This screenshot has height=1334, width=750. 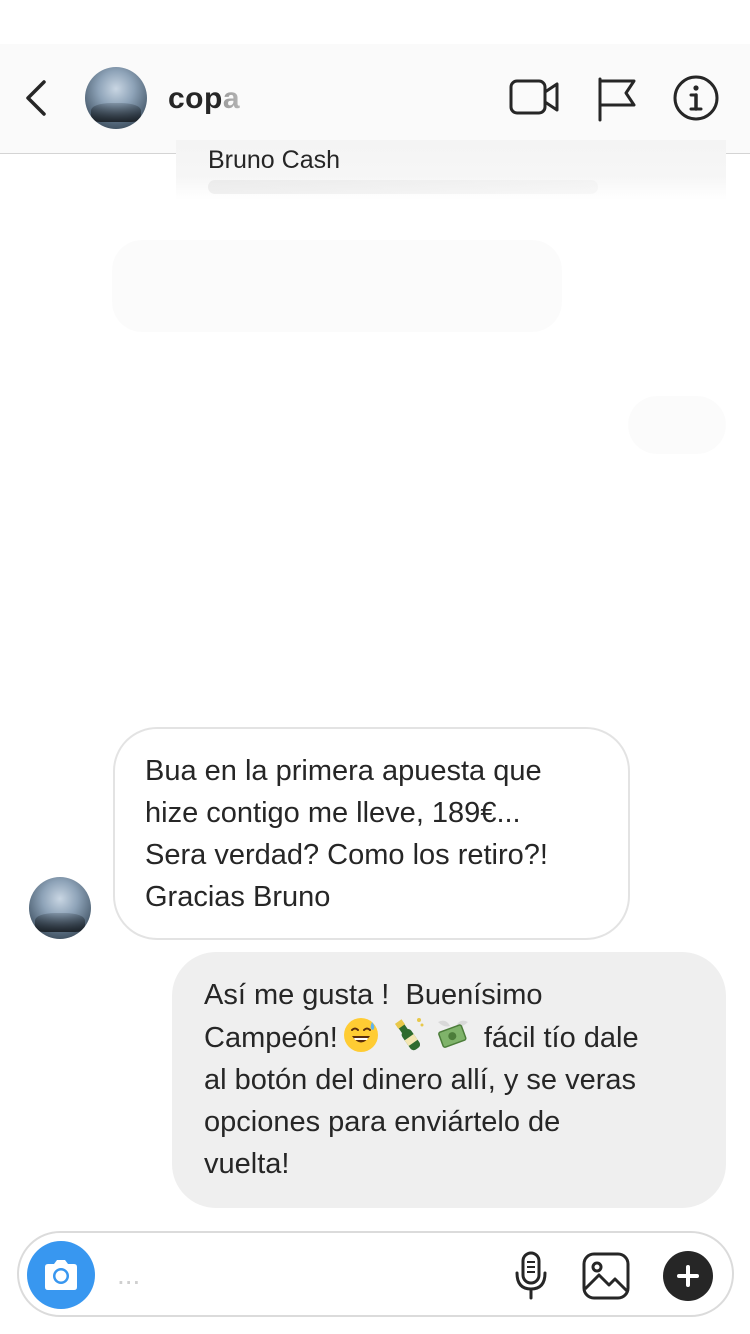 What do you see at coordinates (606, 1276) in the screenshot?
I see `gallery-icon` at bounding box center [606, 1276].